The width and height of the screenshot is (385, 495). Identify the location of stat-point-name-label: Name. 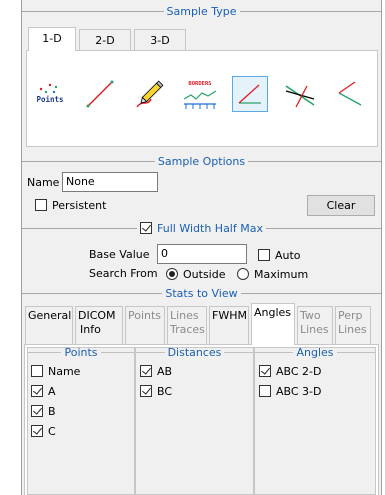
(64, 371).